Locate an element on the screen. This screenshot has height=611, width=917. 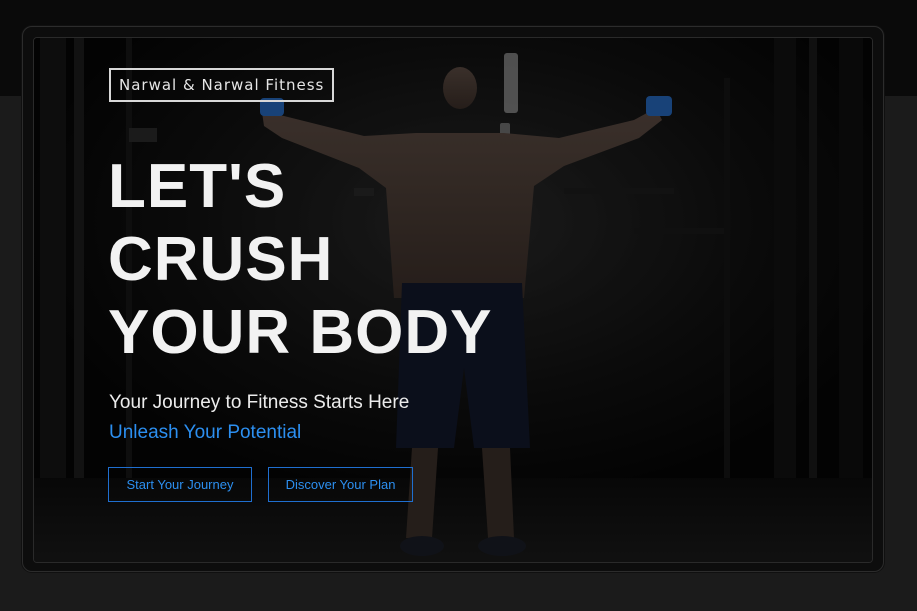
headline-line-1: LET'S is located at coordinates (197, 186).